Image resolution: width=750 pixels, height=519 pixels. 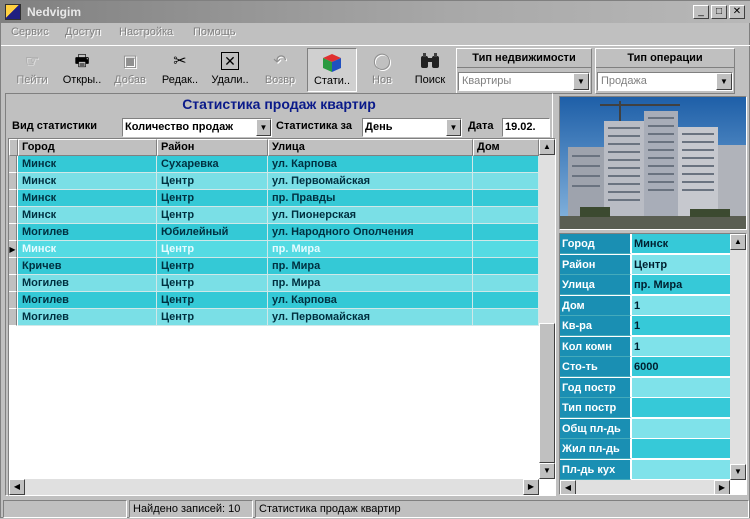 What do you see at coordinates (547, 309) in the screenshot?
I see `grid-vertical-scrollbar: ▲ ▼` at bounding box center [547, 309].